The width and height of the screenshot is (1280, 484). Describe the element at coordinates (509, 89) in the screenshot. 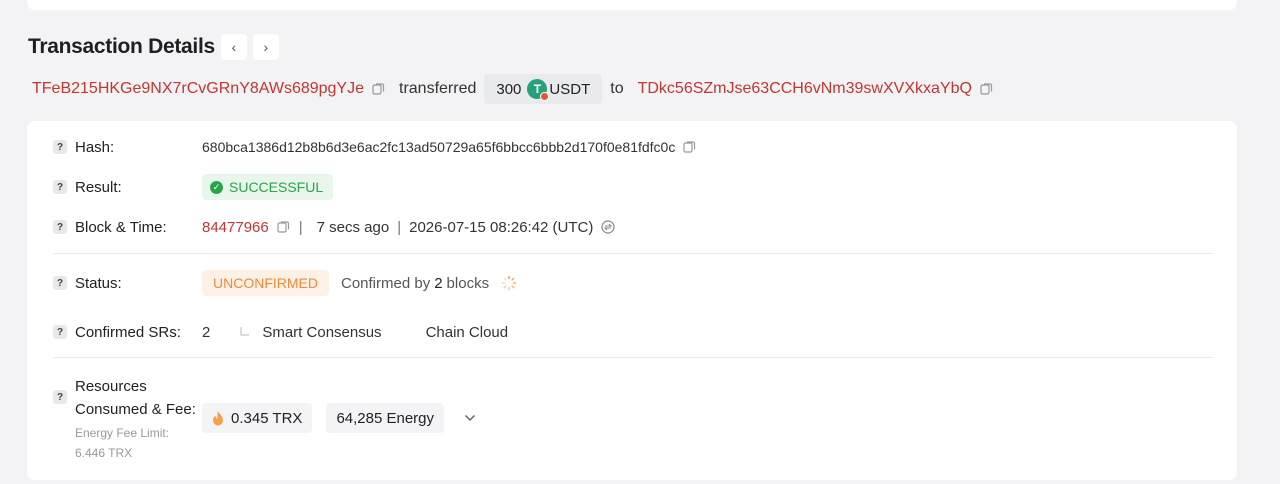

I see `amount-value: 300` at that location.